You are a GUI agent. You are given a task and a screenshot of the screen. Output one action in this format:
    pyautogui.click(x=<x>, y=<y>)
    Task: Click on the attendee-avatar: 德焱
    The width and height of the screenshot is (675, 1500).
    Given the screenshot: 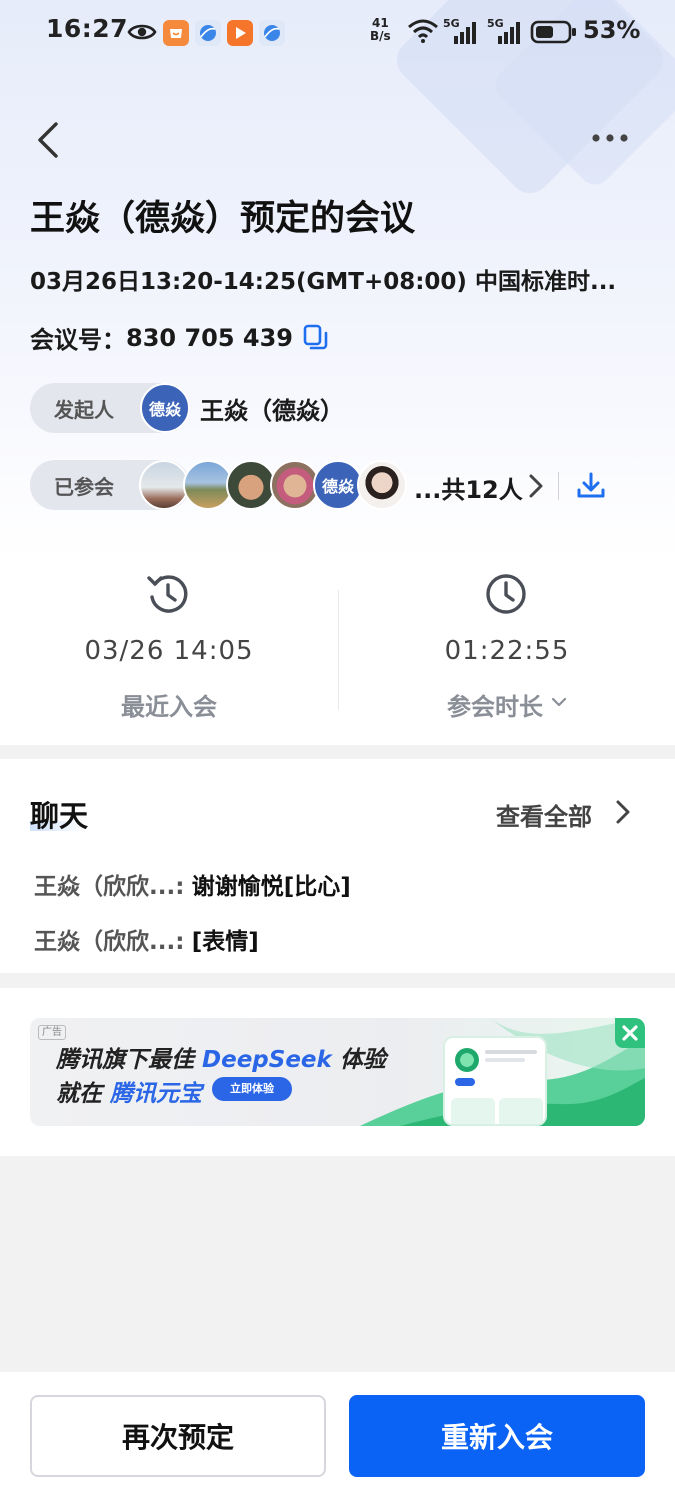 What is the action you would take?
    pyautogui.click(x=338, y=485)
    